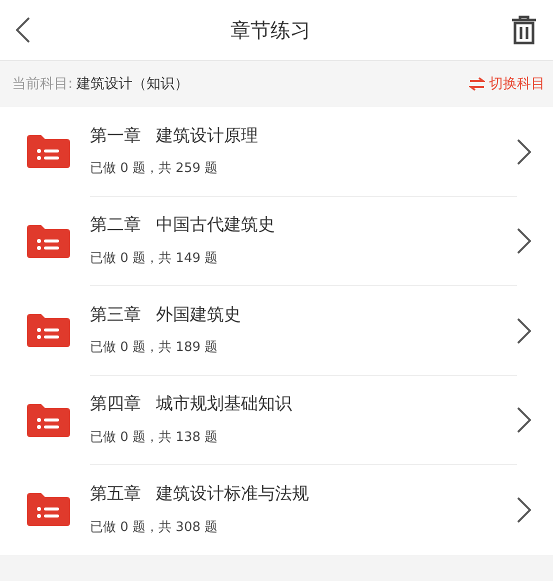 Image resolution: width=553 pixels, height=581 pixels. Describe the element at coordinates (115, 226) in the screenshot. I see `chapter-number: 第二章` at that location.